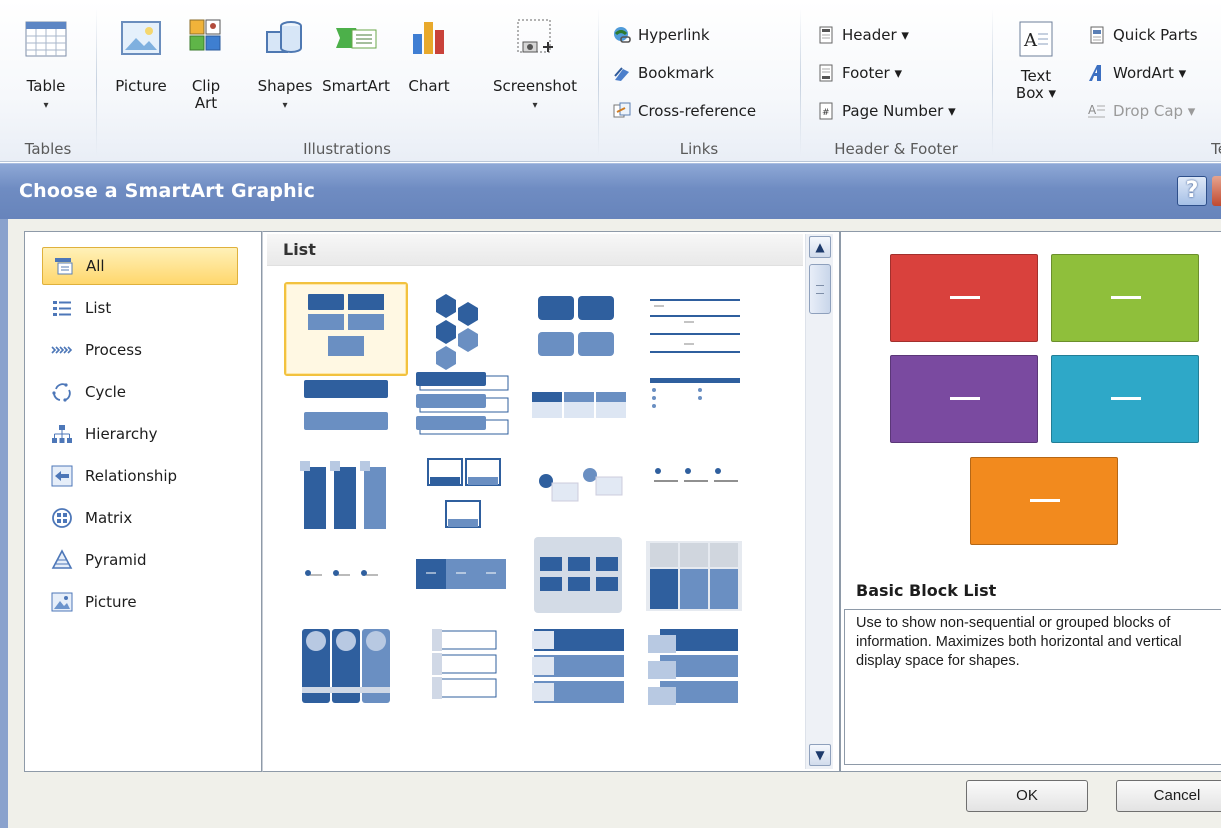 The height and width of the screenshot is (828, 1221). Describe the element at coordinates (1150, 73) in the screenshot. I see `wordart-label: WordArt ▾` at that location.